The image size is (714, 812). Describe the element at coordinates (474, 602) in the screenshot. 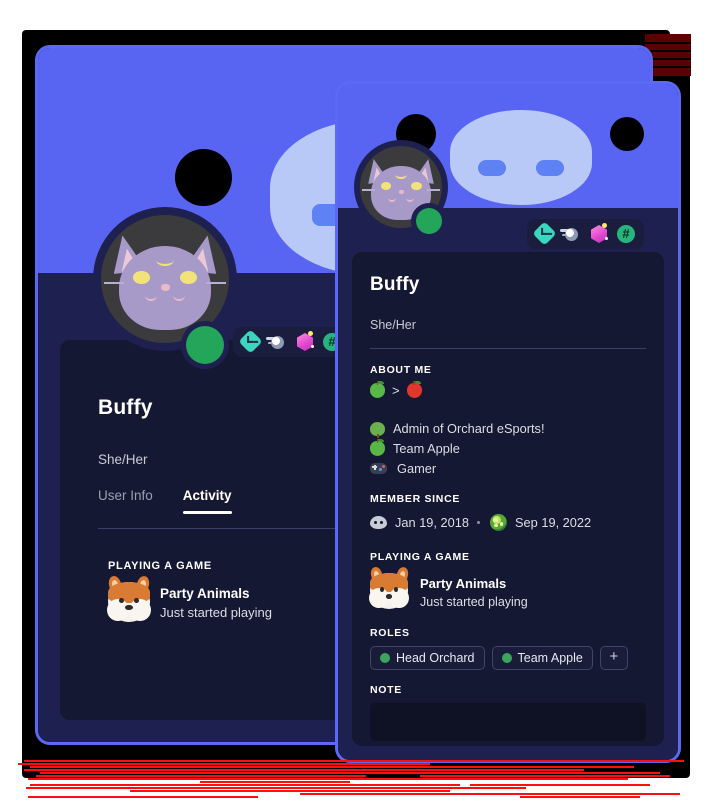

I see `game-state-front: Just started playing` at that location.